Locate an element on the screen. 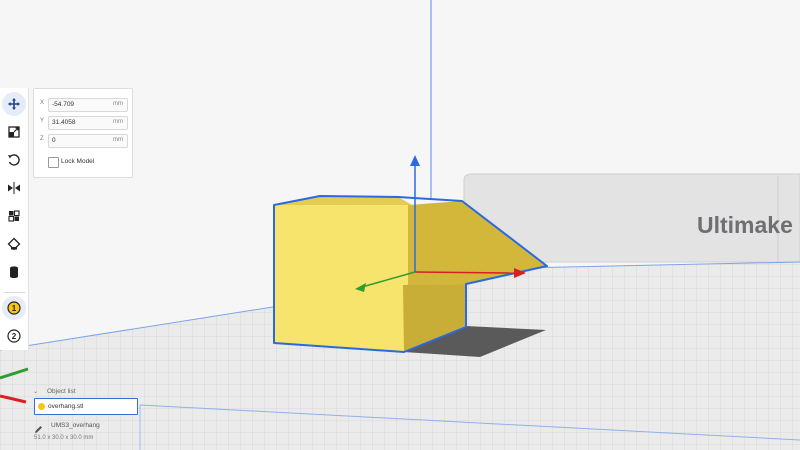 The height and width of the screenshot is (450, 800). coord-row-y: Y 31.4058 mm is located at coordinates (83, 123).